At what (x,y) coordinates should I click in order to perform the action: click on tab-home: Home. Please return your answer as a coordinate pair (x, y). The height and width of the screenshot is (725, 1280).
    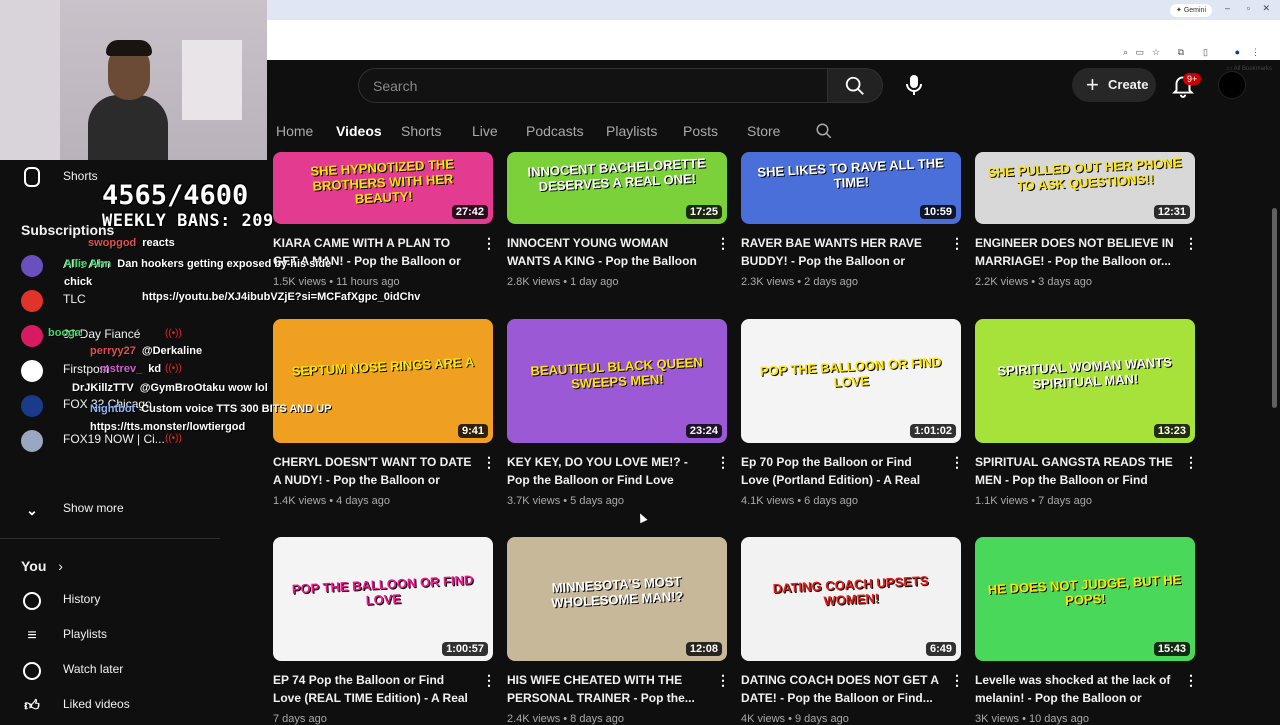
    Looking at the image, I should click on (294, 131).